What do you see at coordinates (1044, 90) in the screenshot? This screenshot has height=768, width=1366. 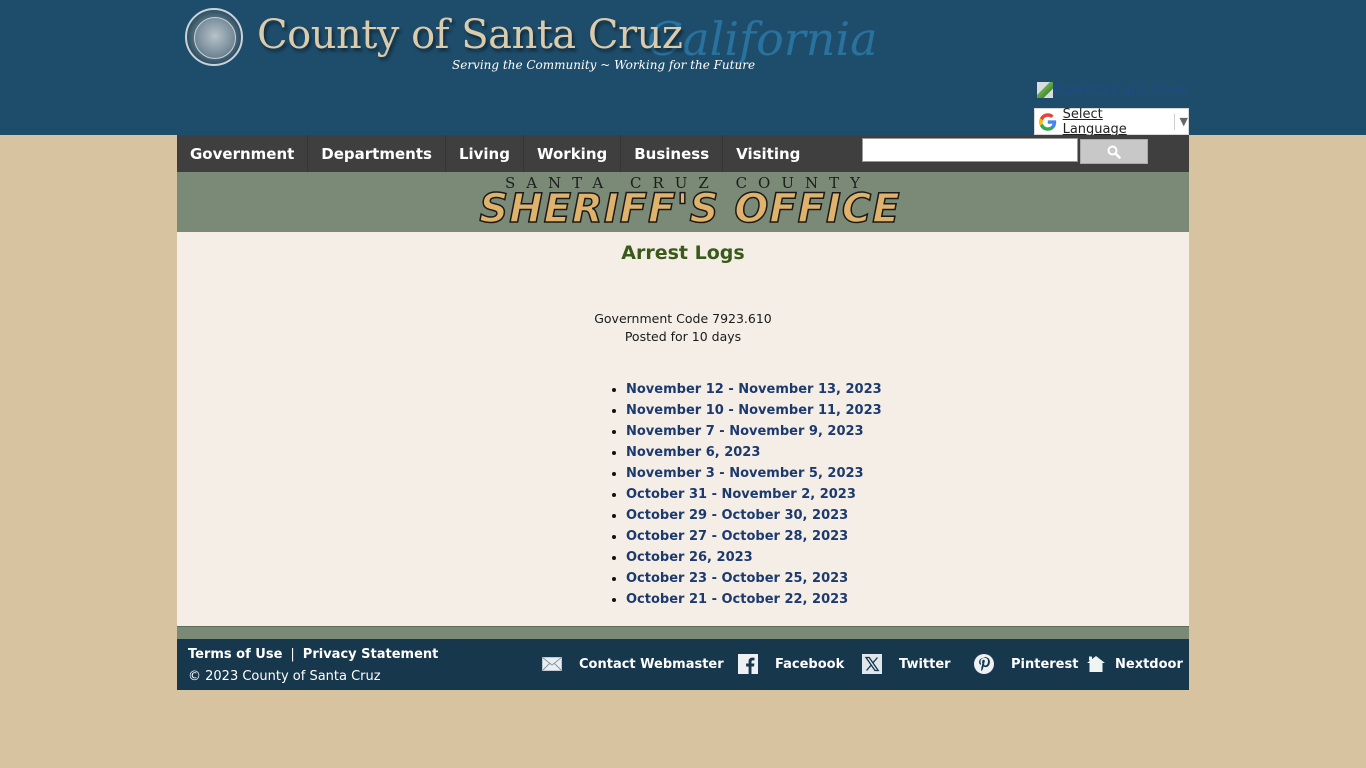 I see `broken-image-icon` at bounding box center [1044, 90].